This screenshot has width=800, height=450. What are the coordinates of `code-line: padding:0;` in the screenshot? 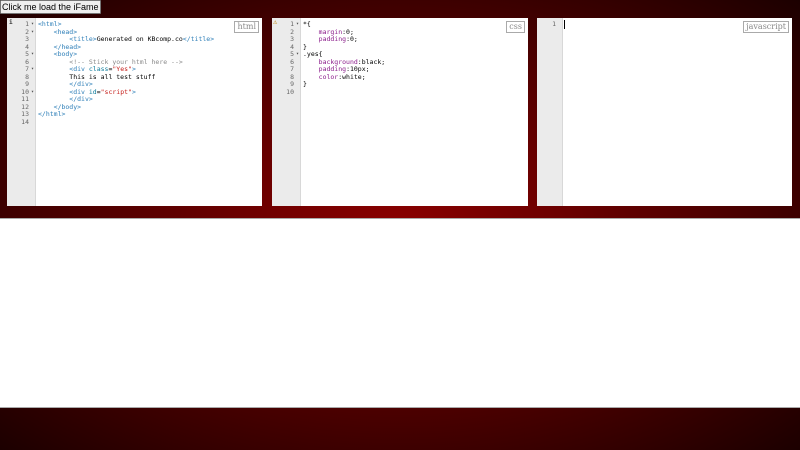 It's located at (330, 39).